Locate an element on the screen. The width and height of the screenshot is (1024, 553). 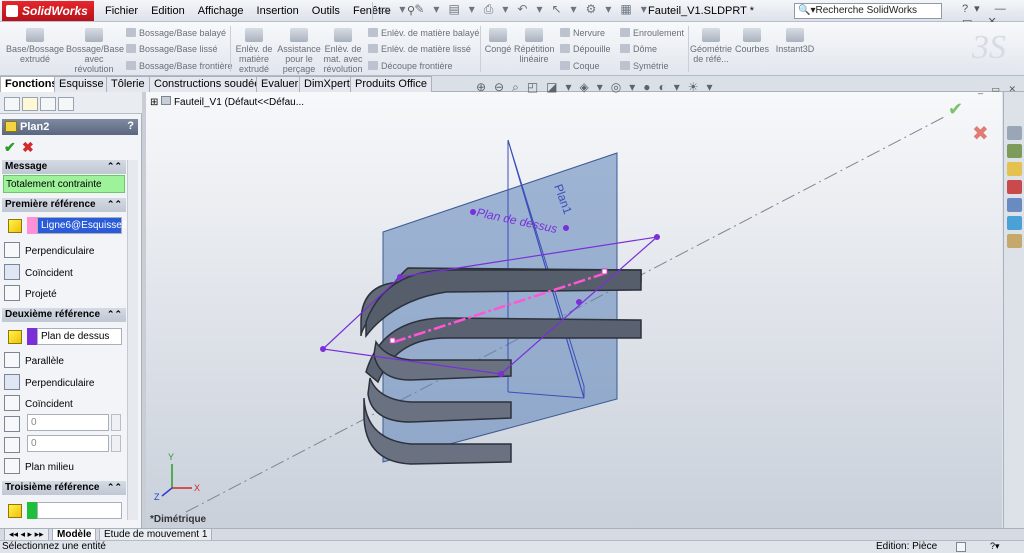
enlev-revolution-button: Enlèv. de mat. avec révolution is located at coordinates (343, 51).